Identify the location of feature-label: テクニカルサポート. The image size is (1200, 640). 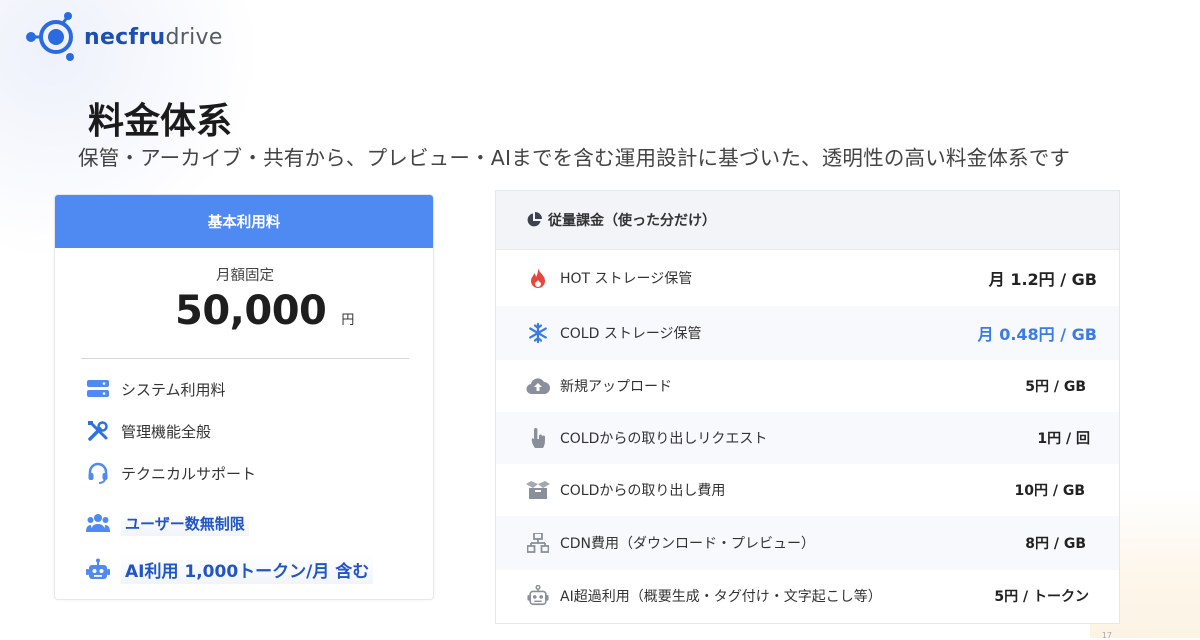
(189, 473).